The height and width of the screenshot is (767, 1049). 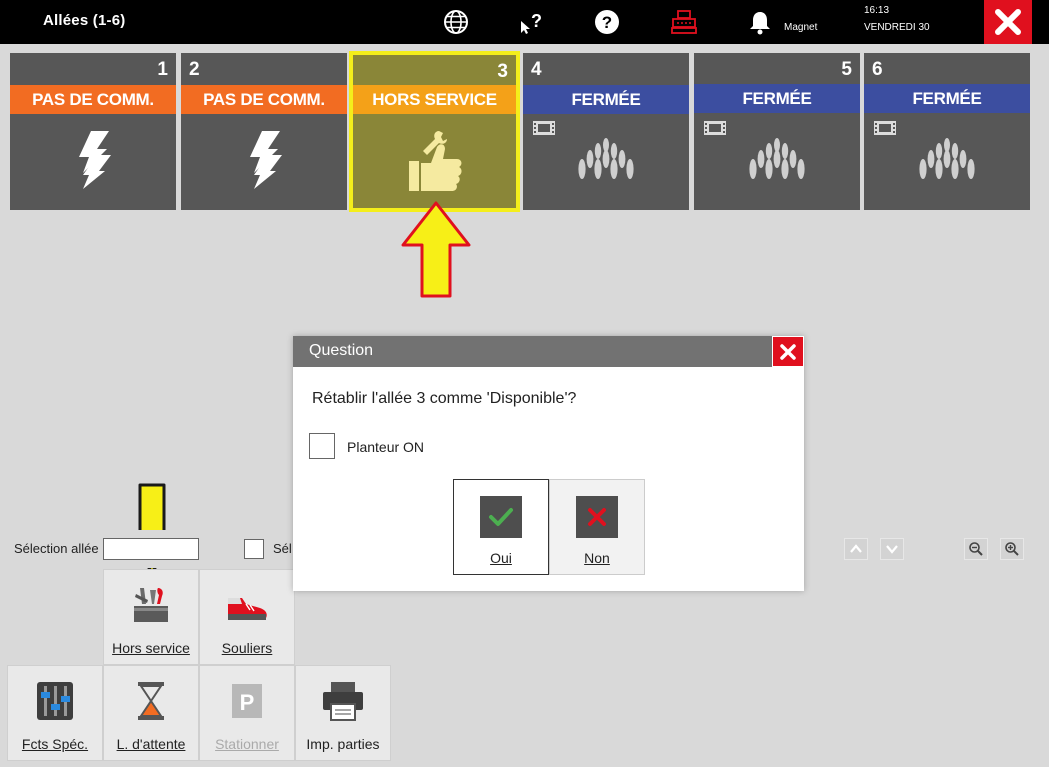 What do you see at coordinates (247, 607) in the screenshot?
I see `shoe-icon` at bounding box center [247, 607].